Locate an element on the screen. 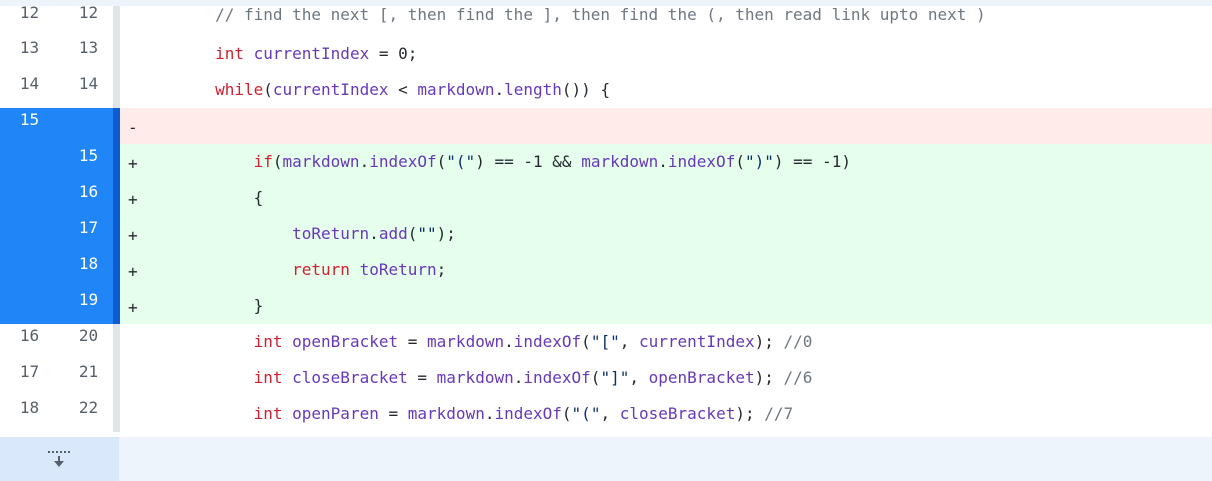  old-line-number: 18 is located at coordinates (29, 414).